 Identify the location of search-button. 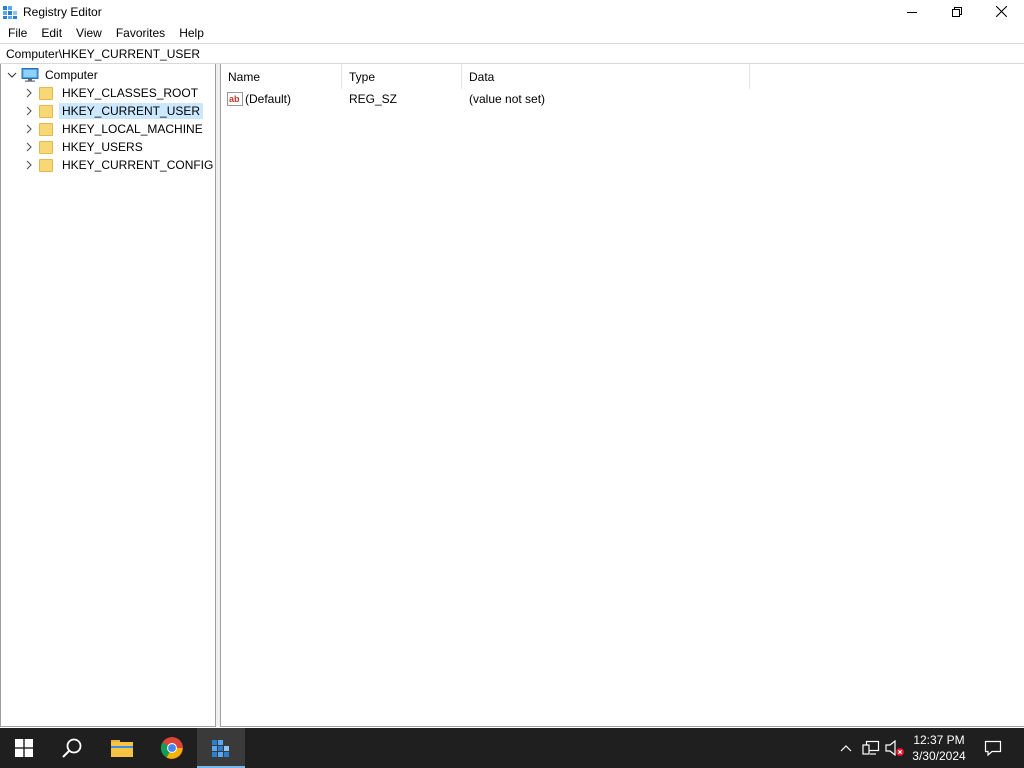
(72, 748).